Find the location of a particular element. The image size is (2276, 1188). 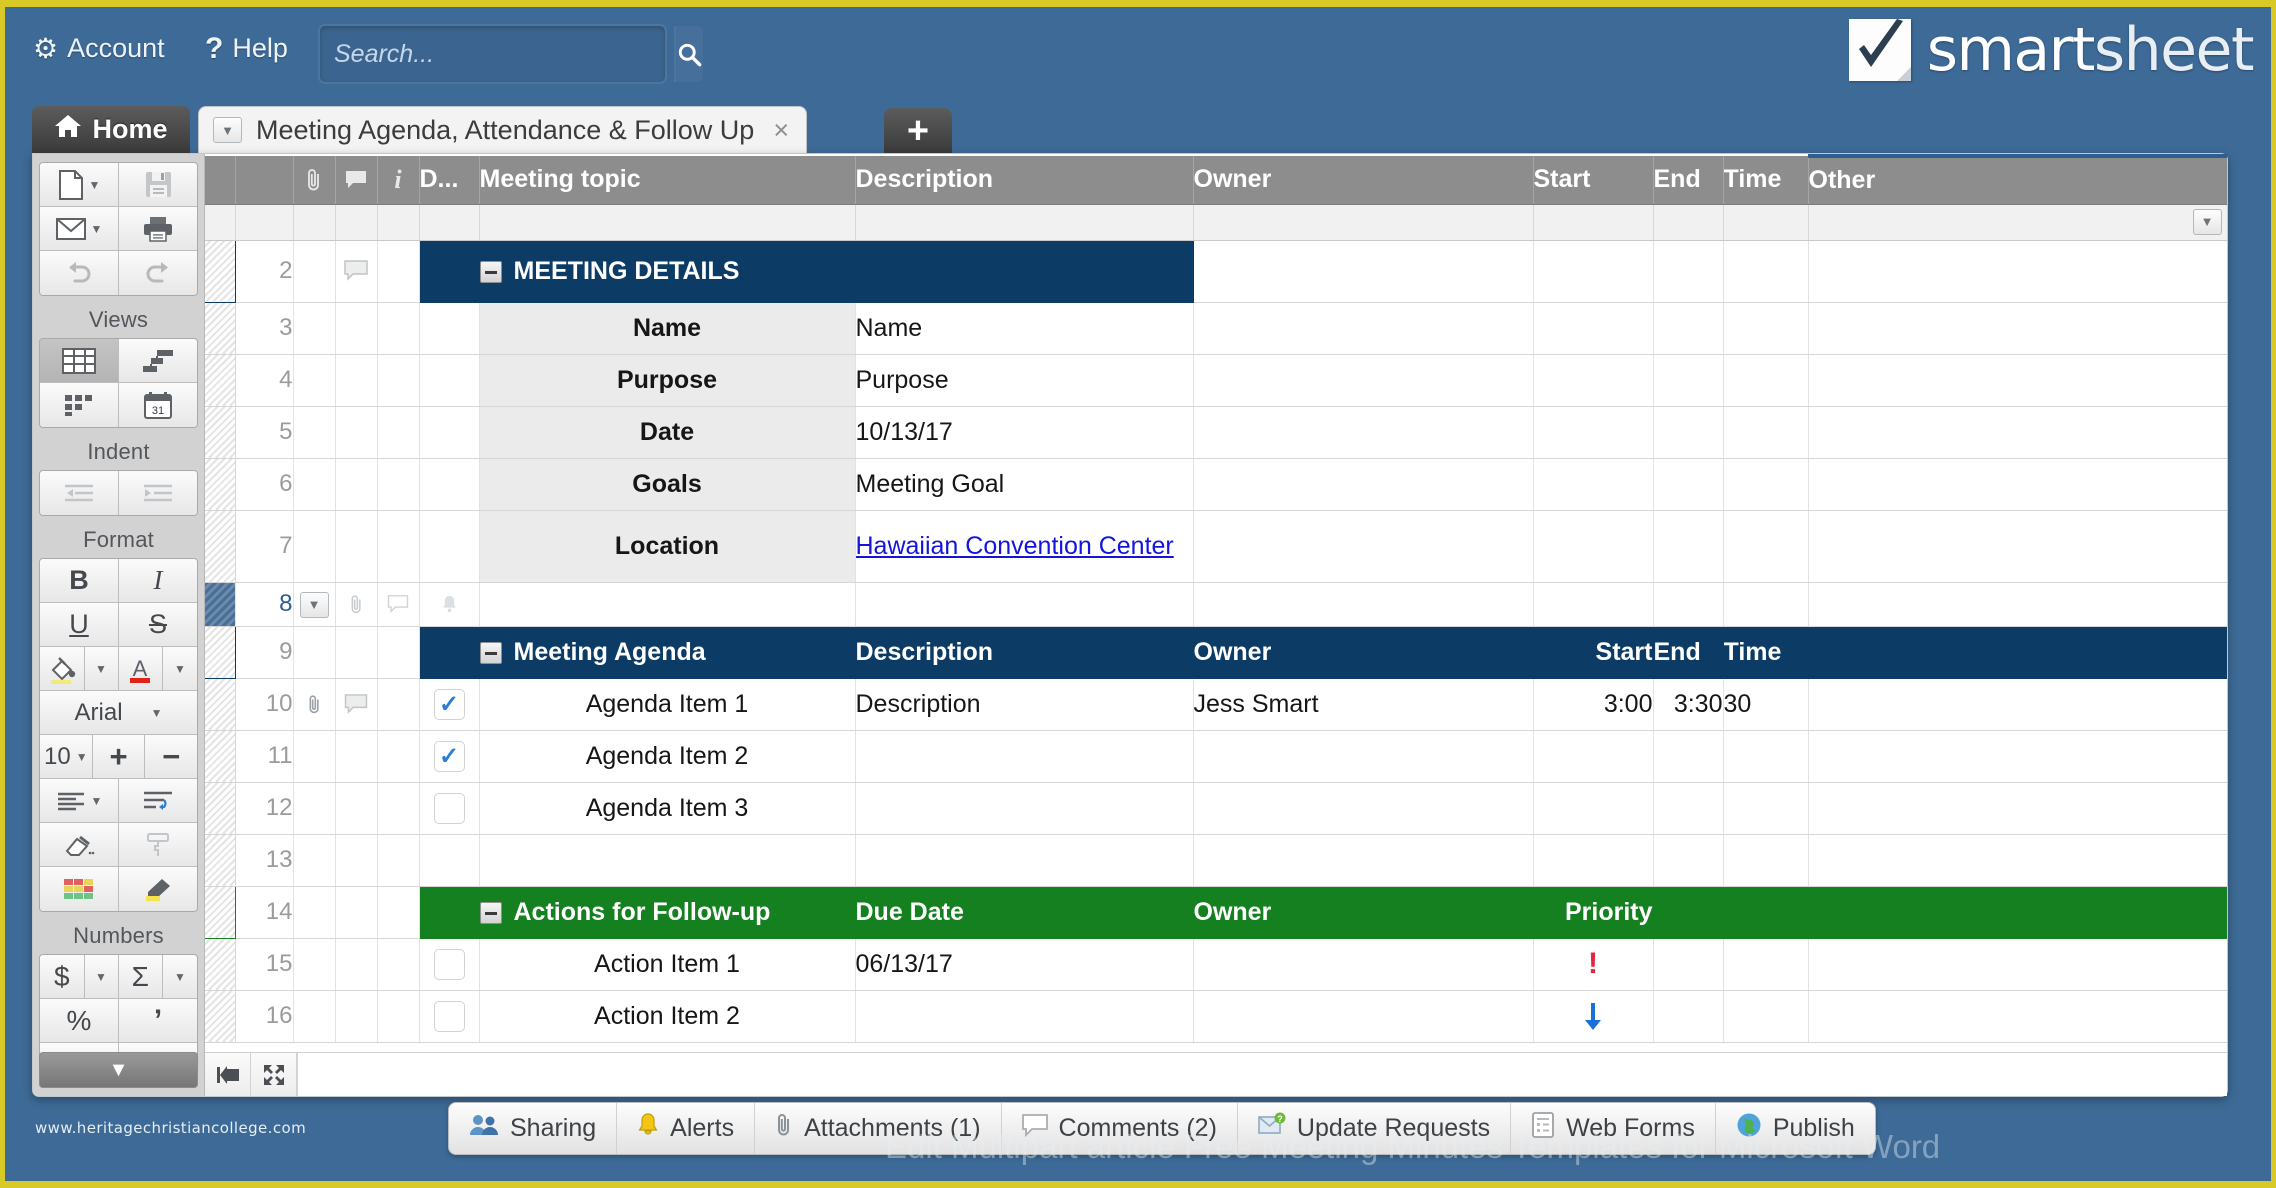

row-menu-cell: ▼ is located at coordinates (314, 604).